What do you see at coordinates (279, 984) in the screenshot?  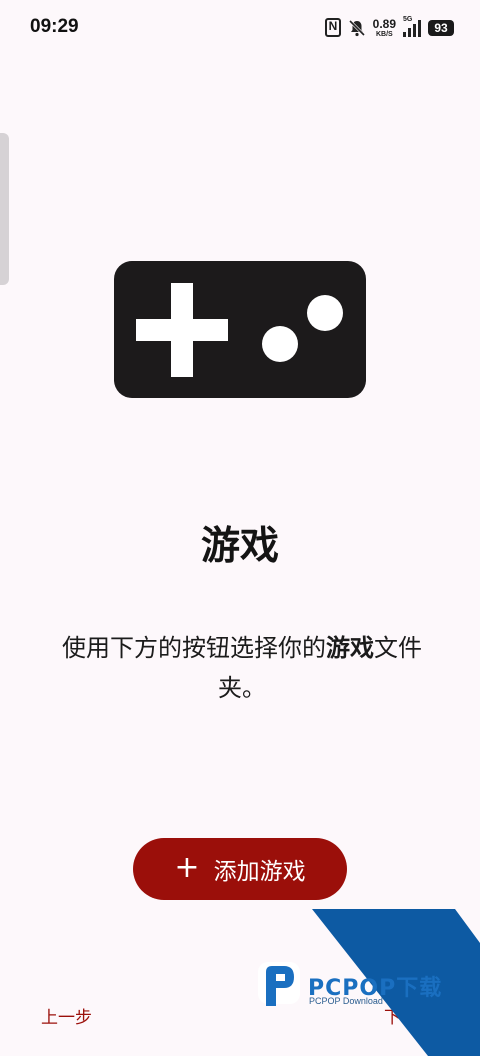 I see `watermark-logo-icon` at bounding box center [279, 984].